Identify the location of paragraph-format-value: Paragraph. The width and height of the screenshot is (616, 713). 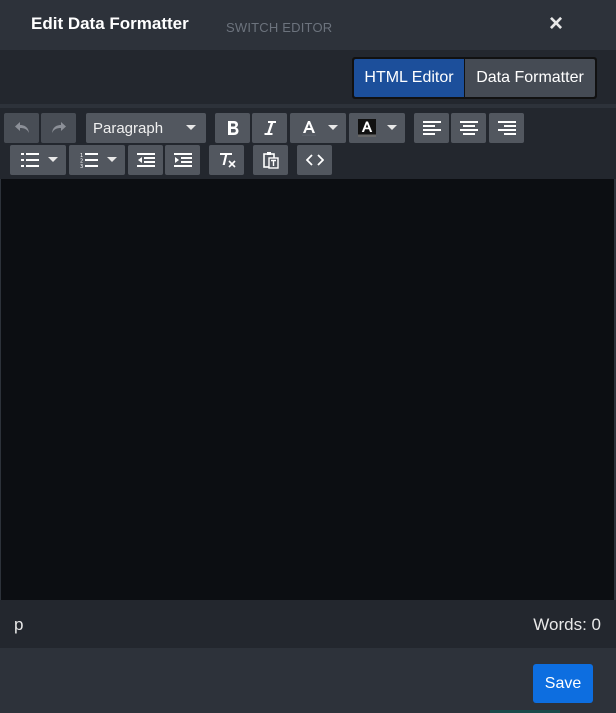
(128, 128).